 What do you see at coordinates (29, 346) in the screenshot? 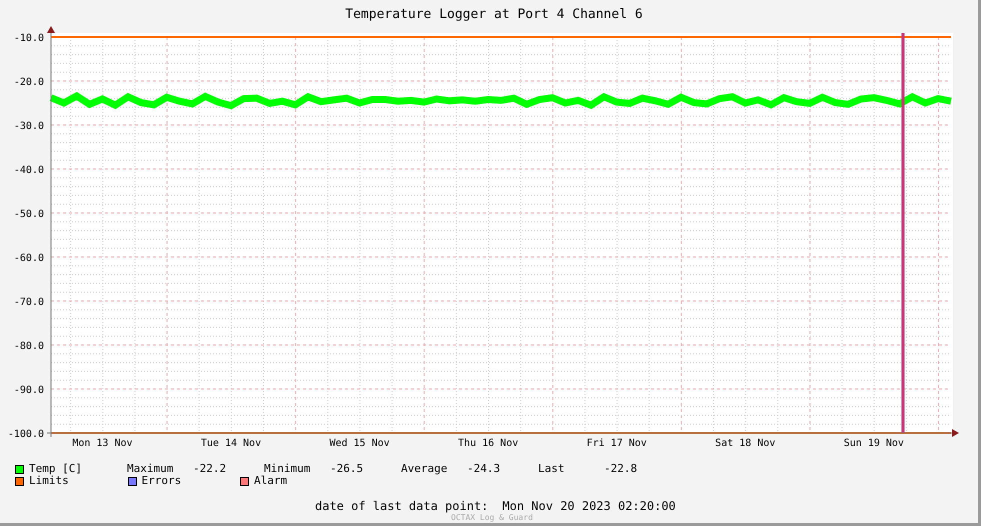
I see `y-axis-label: -80.0` at bounding box center [29, 346].